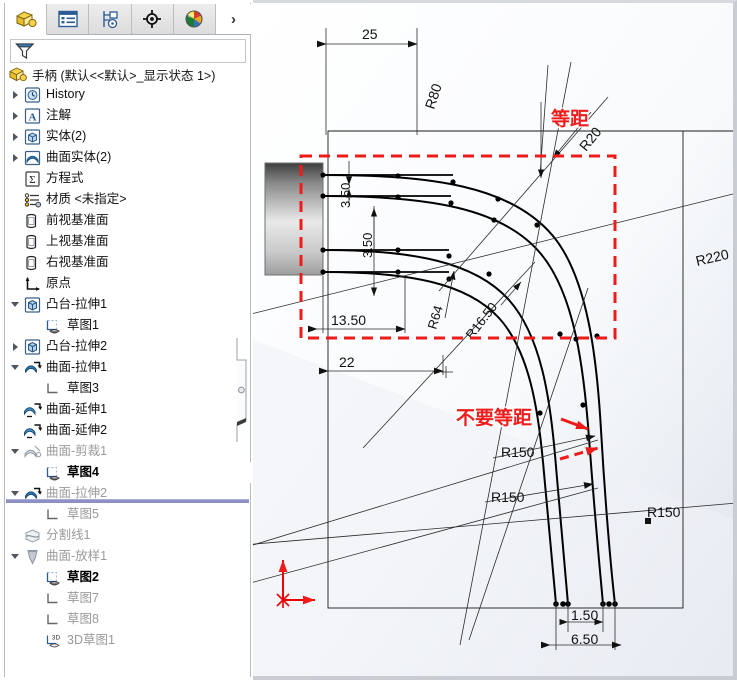 Image resolution: width=737 pixels, height=680 pixels. I want to click on tab-overflow-button: ›, so click(233, 19).